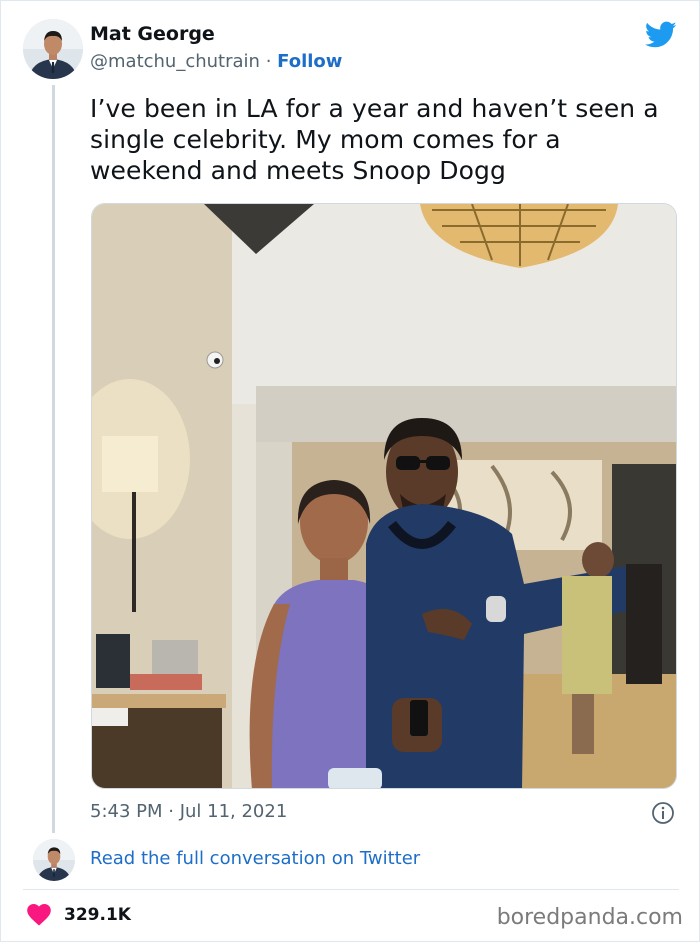 This screenshot has height=942, width=700. I want to click on heart-icon, so click(39, 915).